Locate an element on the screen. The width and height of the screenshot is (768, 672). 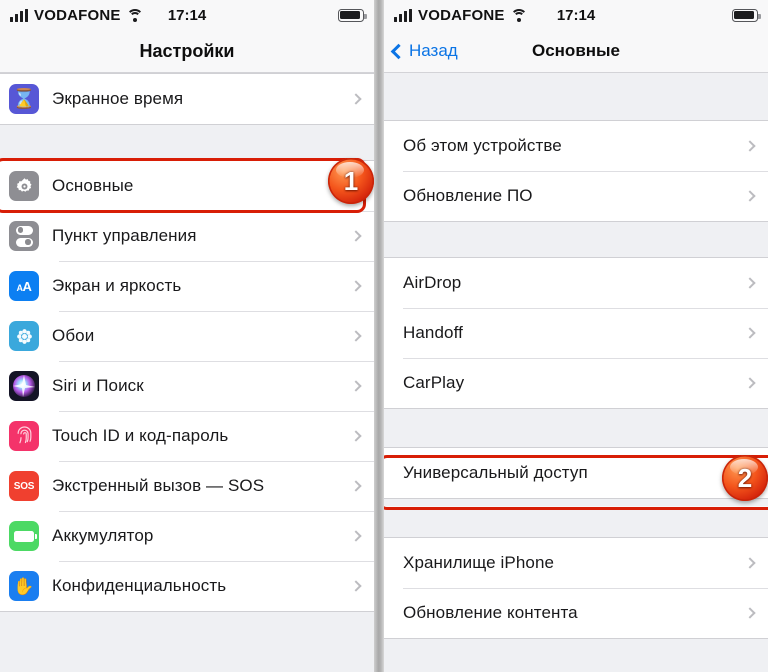
left-section-gap is located at coordinates (187, 142).